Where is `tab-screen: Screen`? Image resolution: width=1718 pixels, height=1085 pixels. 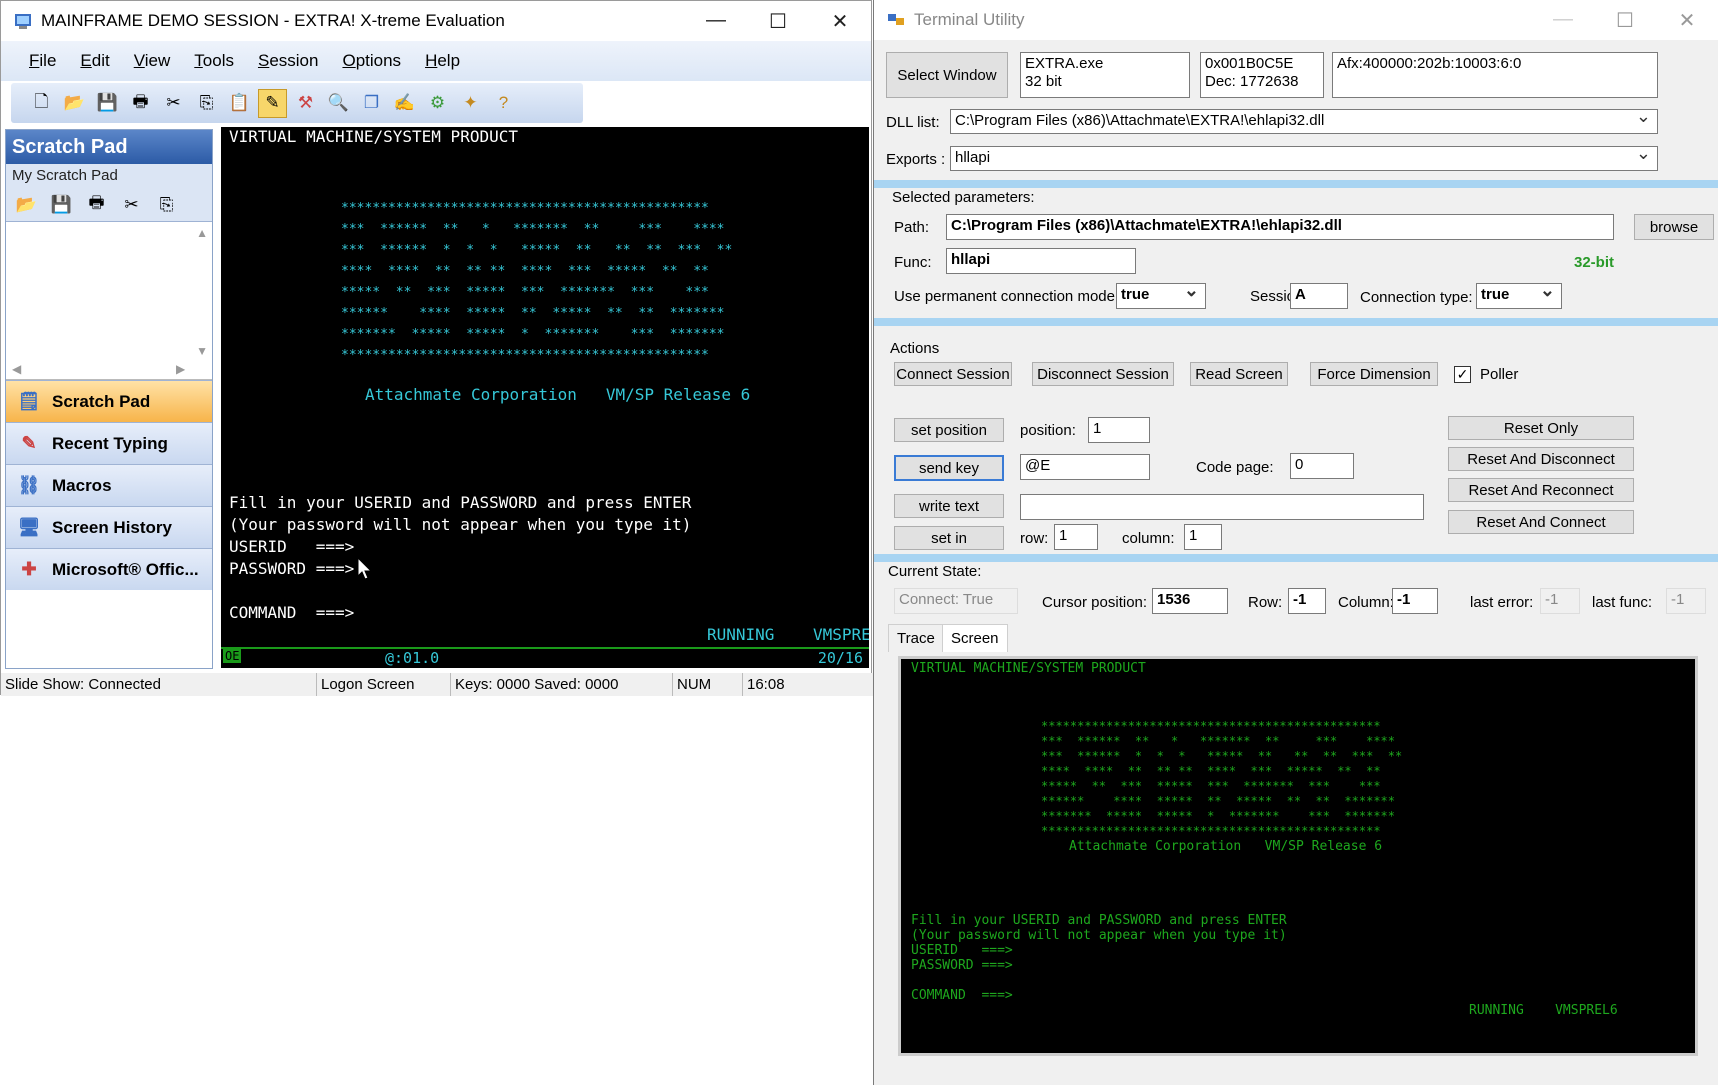
tab-screen: Screen is located at coordinates (975, 638).